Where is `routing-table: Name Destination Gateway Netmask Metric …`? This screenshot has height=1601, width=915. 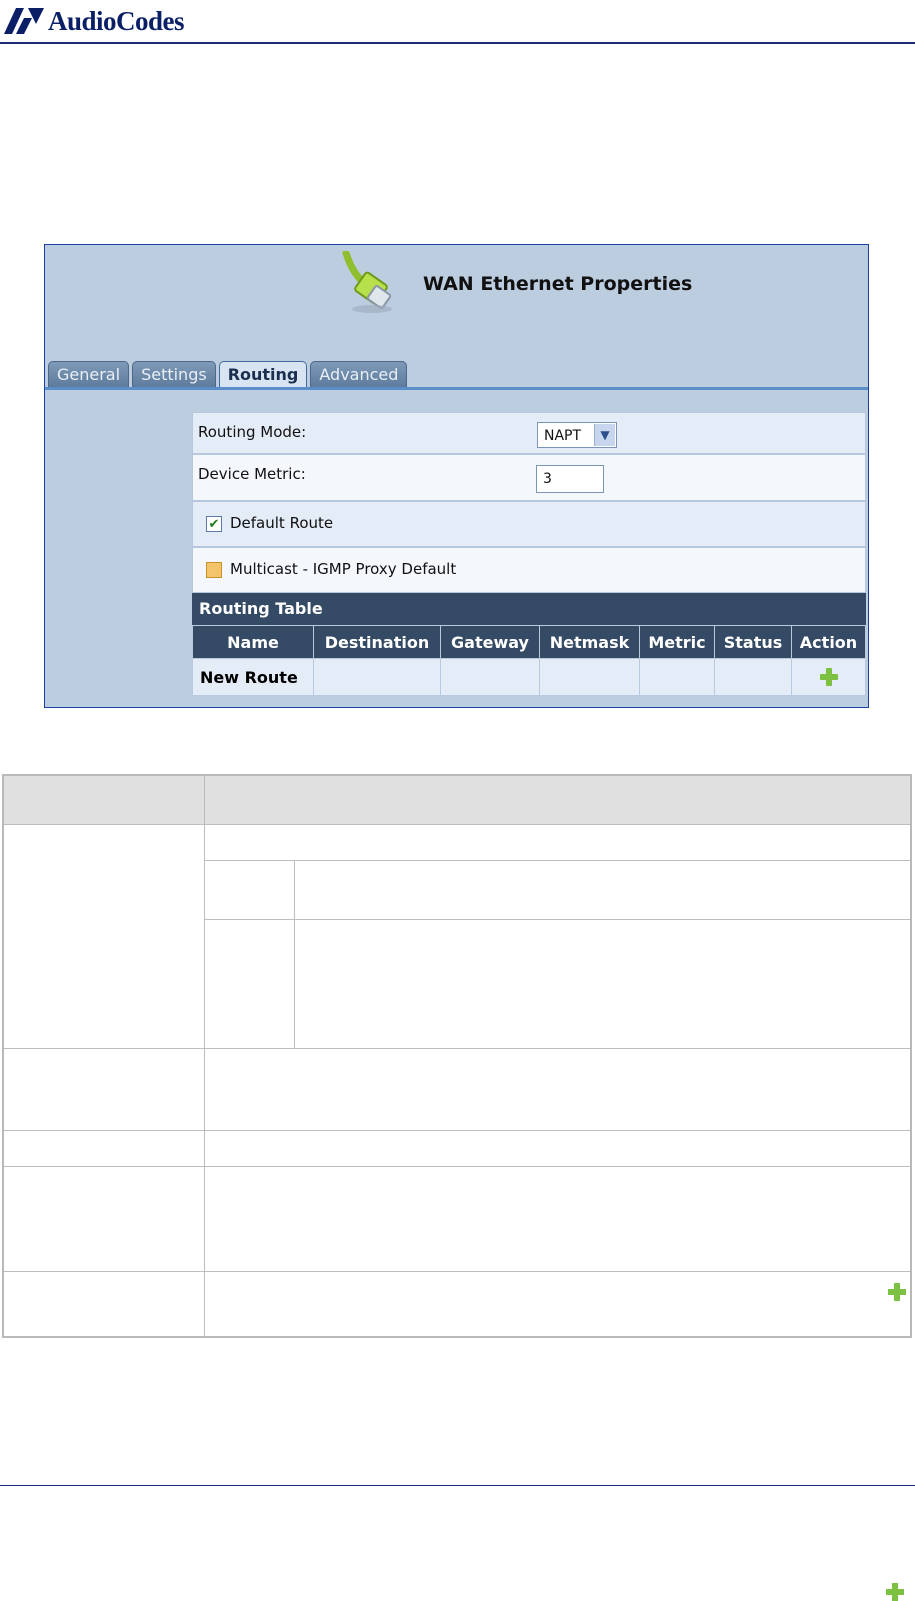 routing-table: Name Destination Gateway Netmask Metric … is located at coordinates (529, 660).